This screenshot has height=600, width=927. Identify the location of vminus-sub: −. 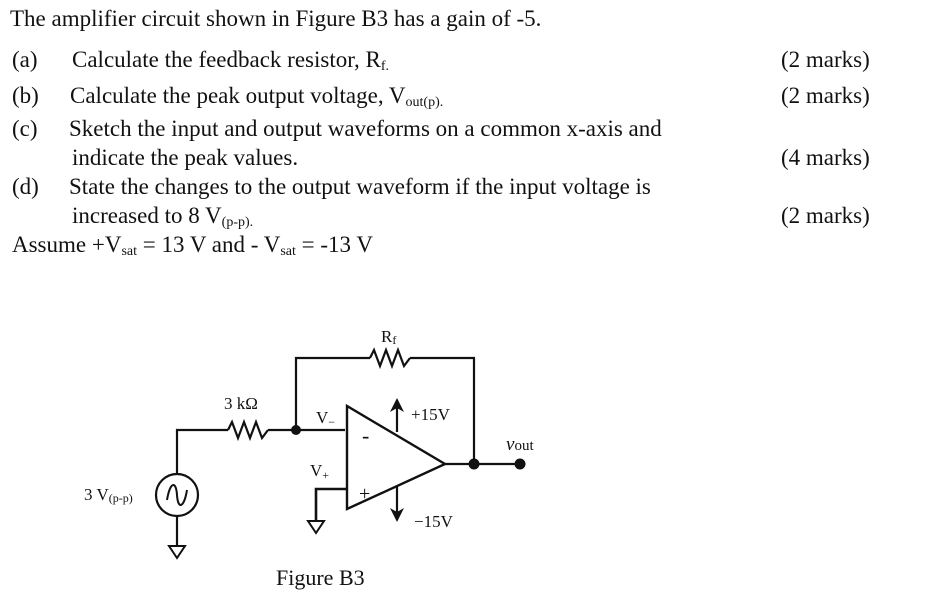
(331, 422).